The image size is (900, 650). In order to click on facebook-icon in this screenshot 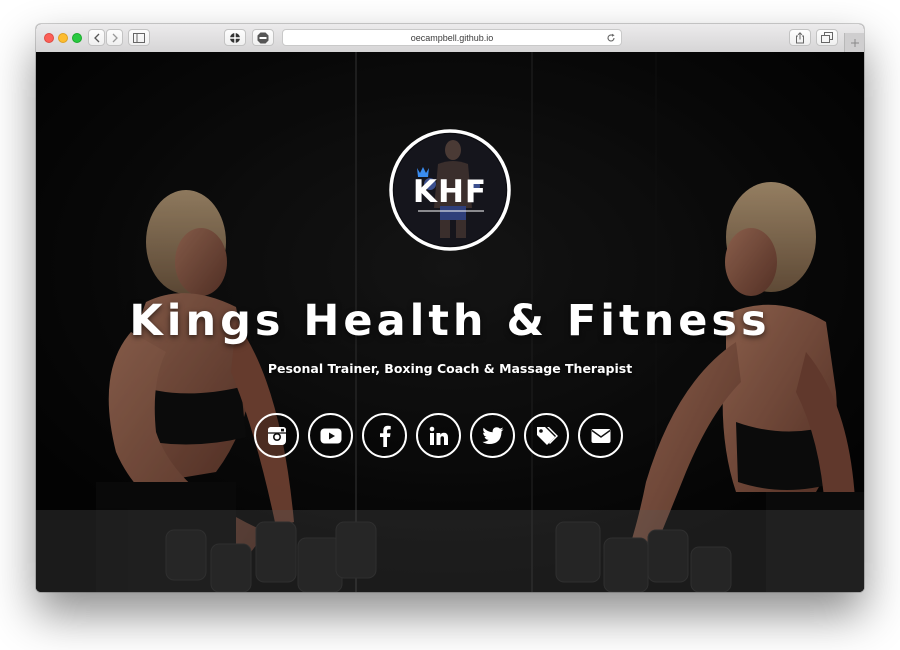, I will do `click(385, 436)`.